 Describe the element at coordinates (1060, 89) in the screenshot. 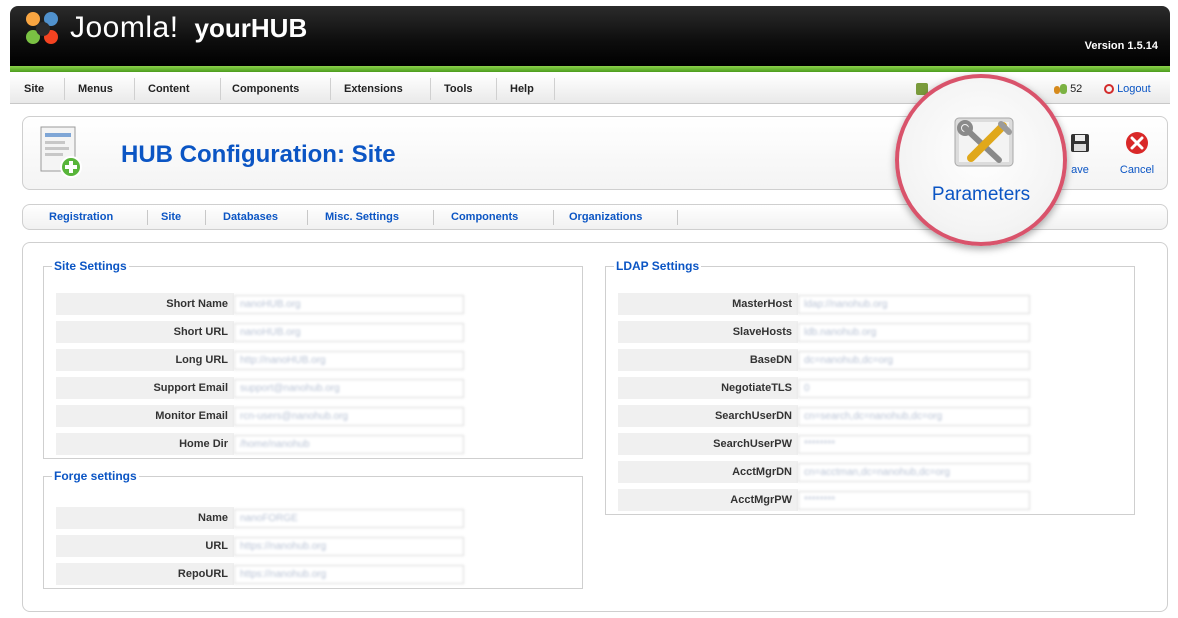

I see `users-icon` at that location.